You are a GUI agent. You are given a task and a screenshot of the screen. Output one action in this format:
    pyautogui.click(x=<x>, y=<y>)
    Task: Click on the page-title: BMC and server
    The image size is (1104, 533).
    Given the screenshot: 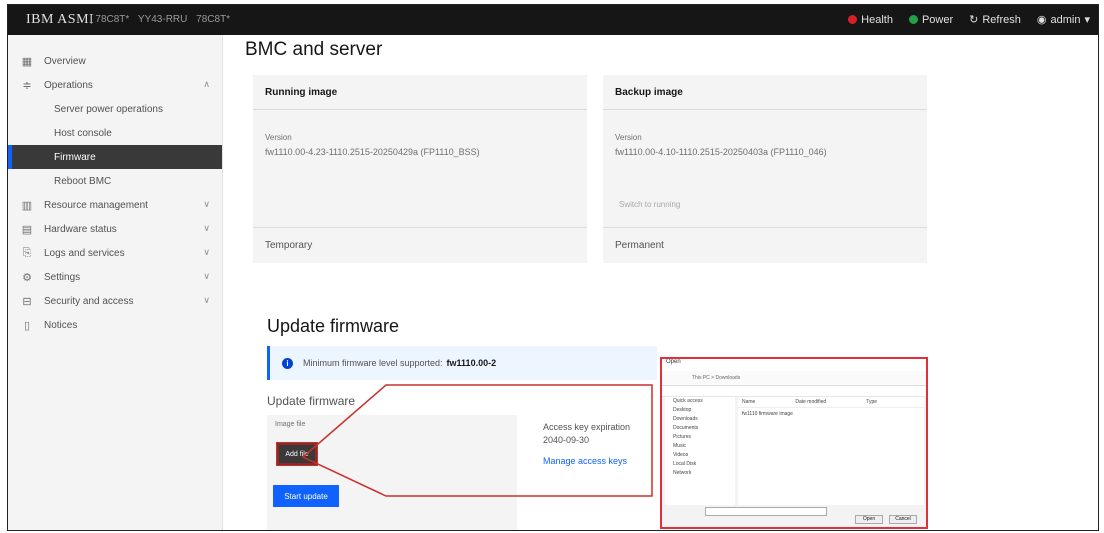 What is the action you would take?
    pyautogui.click(x=314, y=49)
    